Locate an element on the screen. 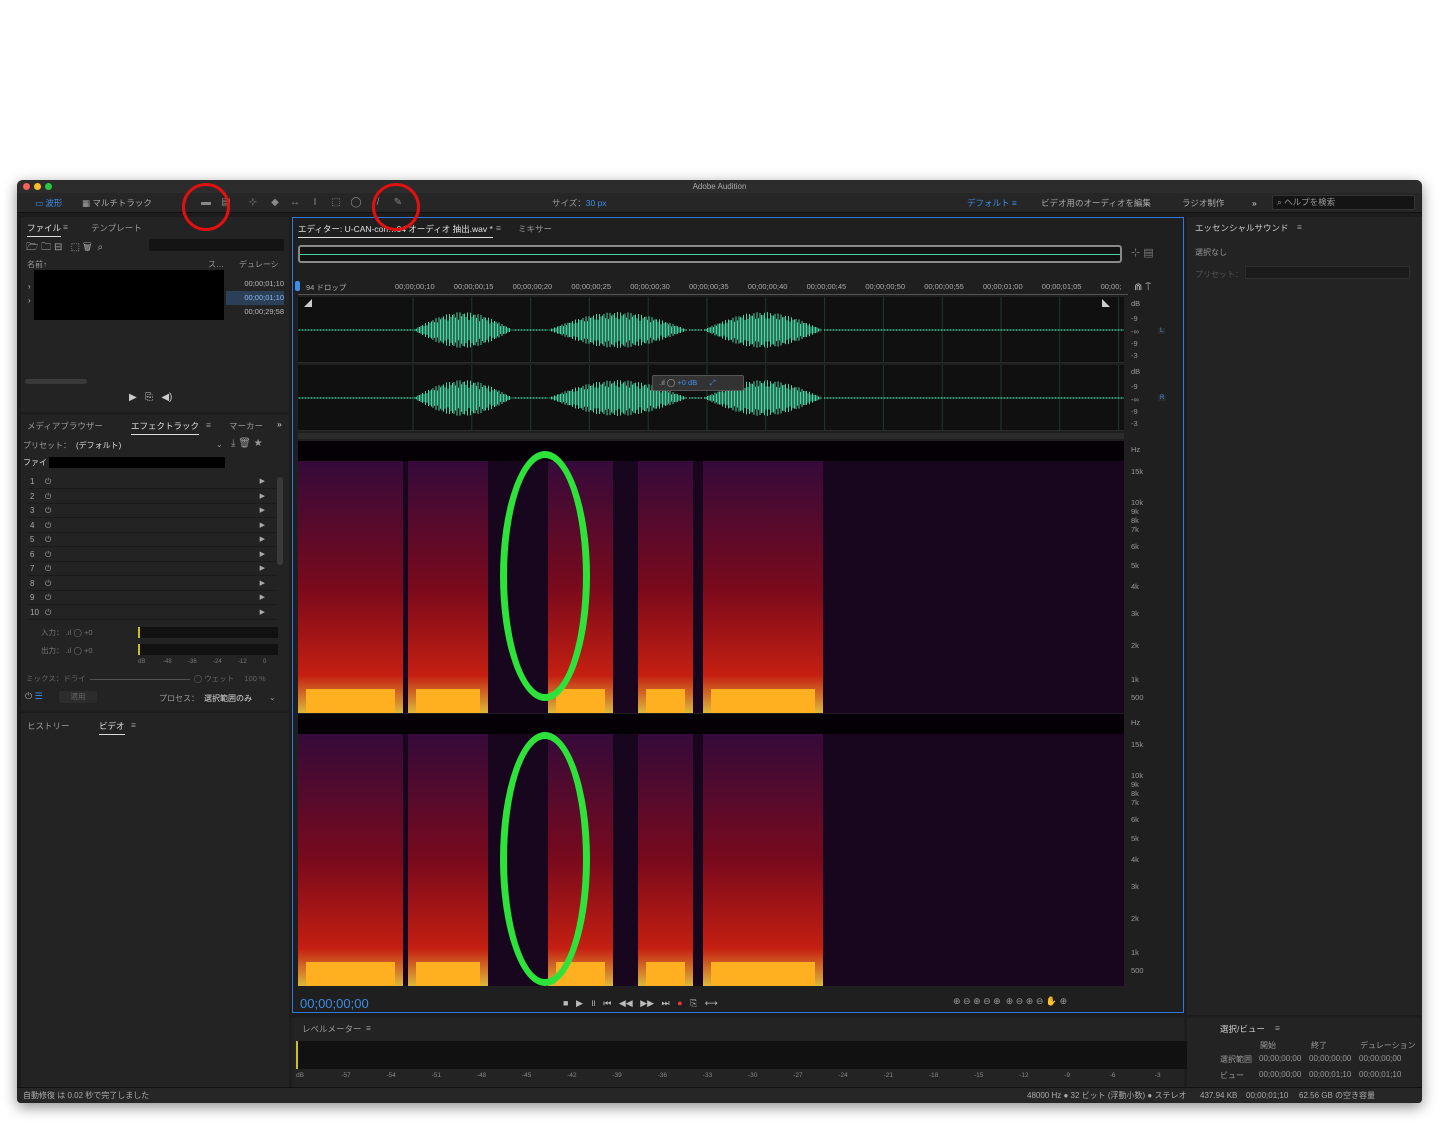  effect-slot: 1 ⏻ ▶ is located at coordinates (152, 482).